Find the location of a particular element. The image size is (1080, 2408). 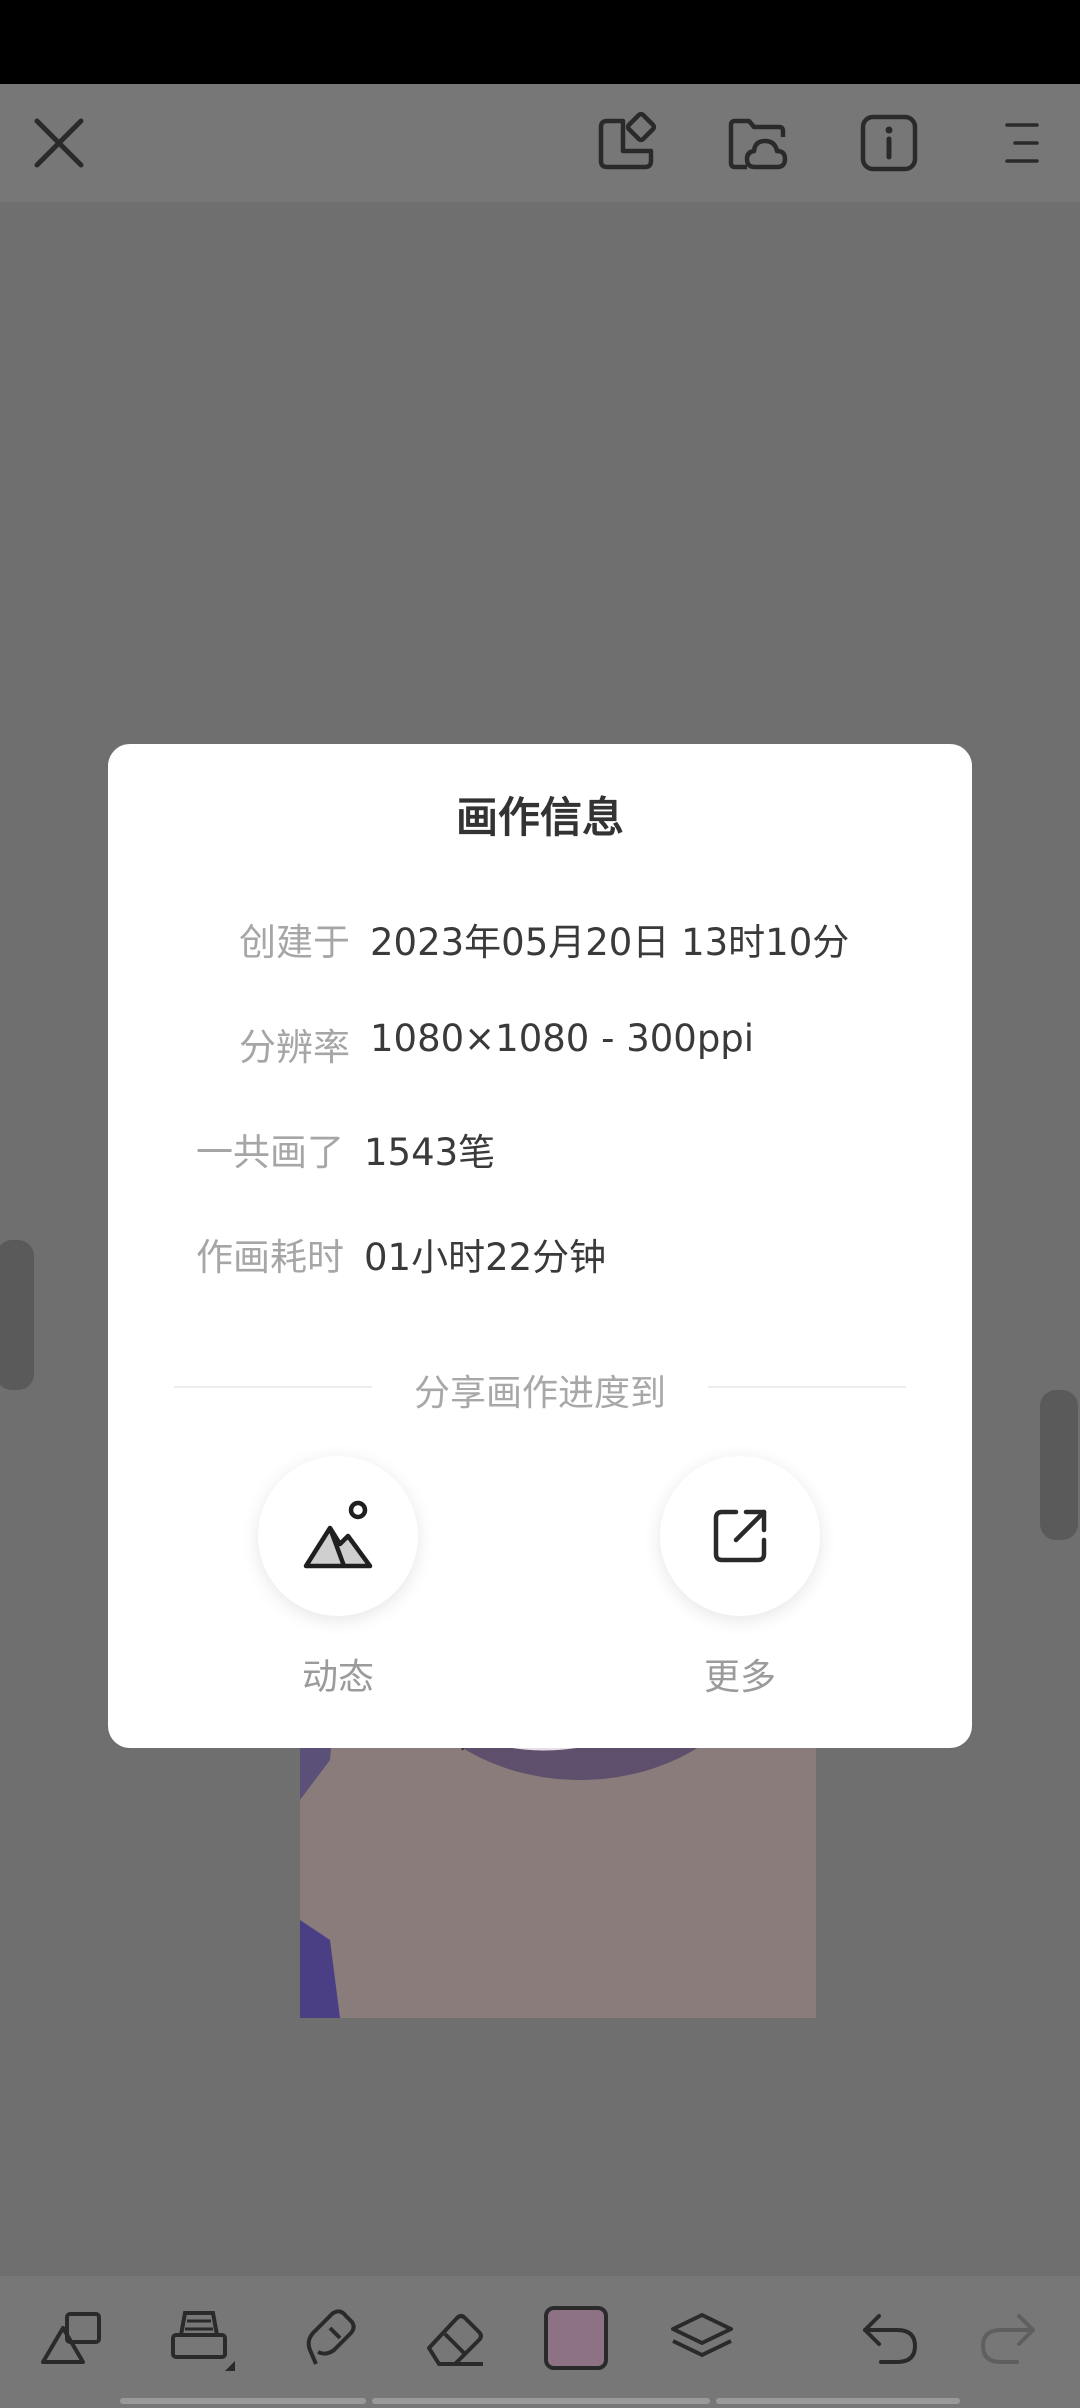

top-toolbar is located at coordinates (540, 143).